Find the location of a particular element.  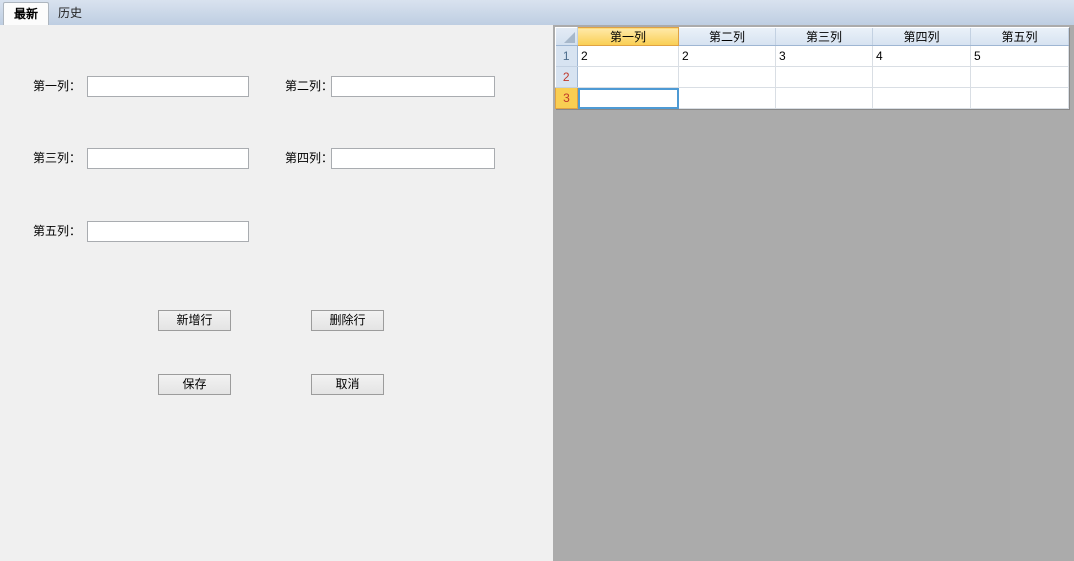

field-label-col5: 第五列： is located at coordinates (57, 231).